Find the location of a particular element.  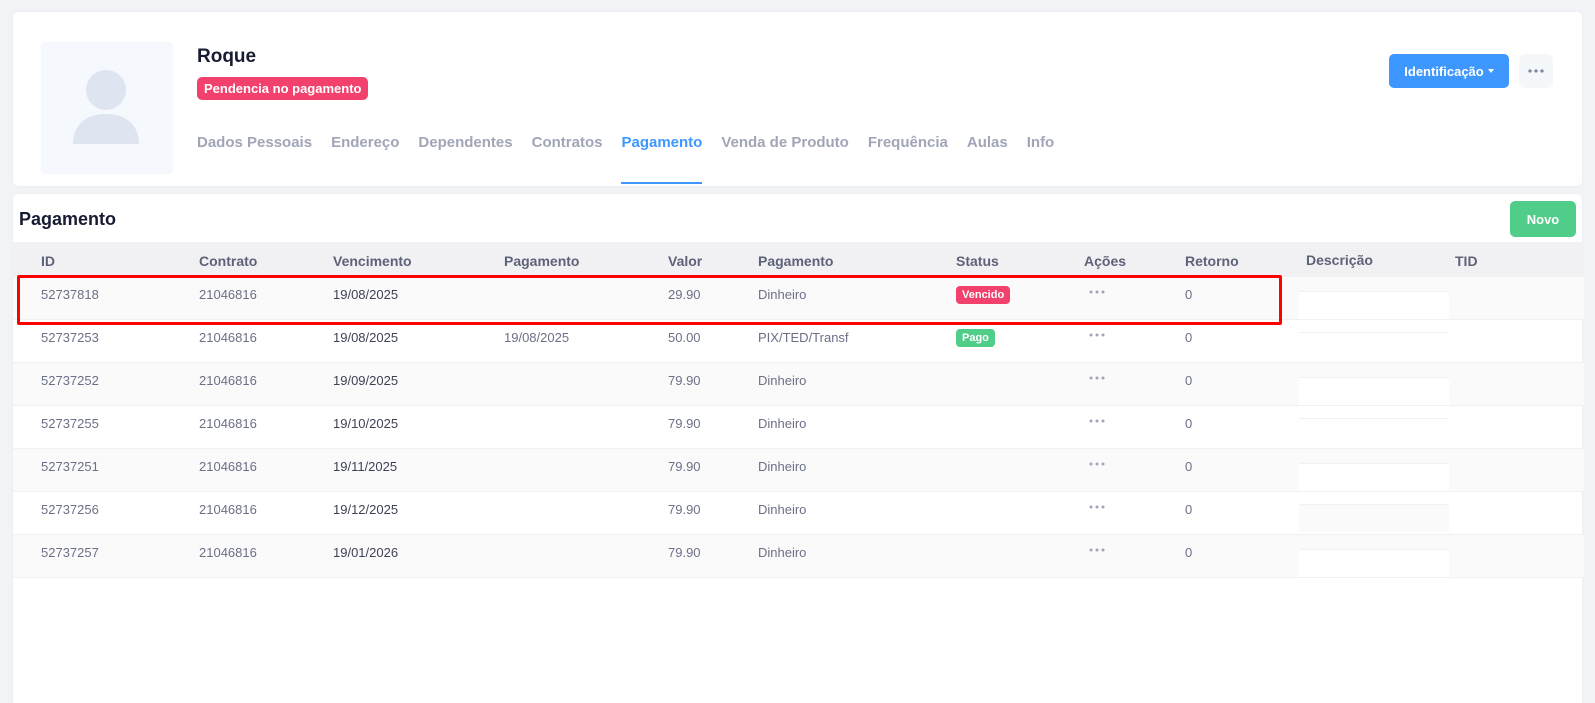

cell-vencimento: 19/09/2025 is located at coordinates (366, 380).